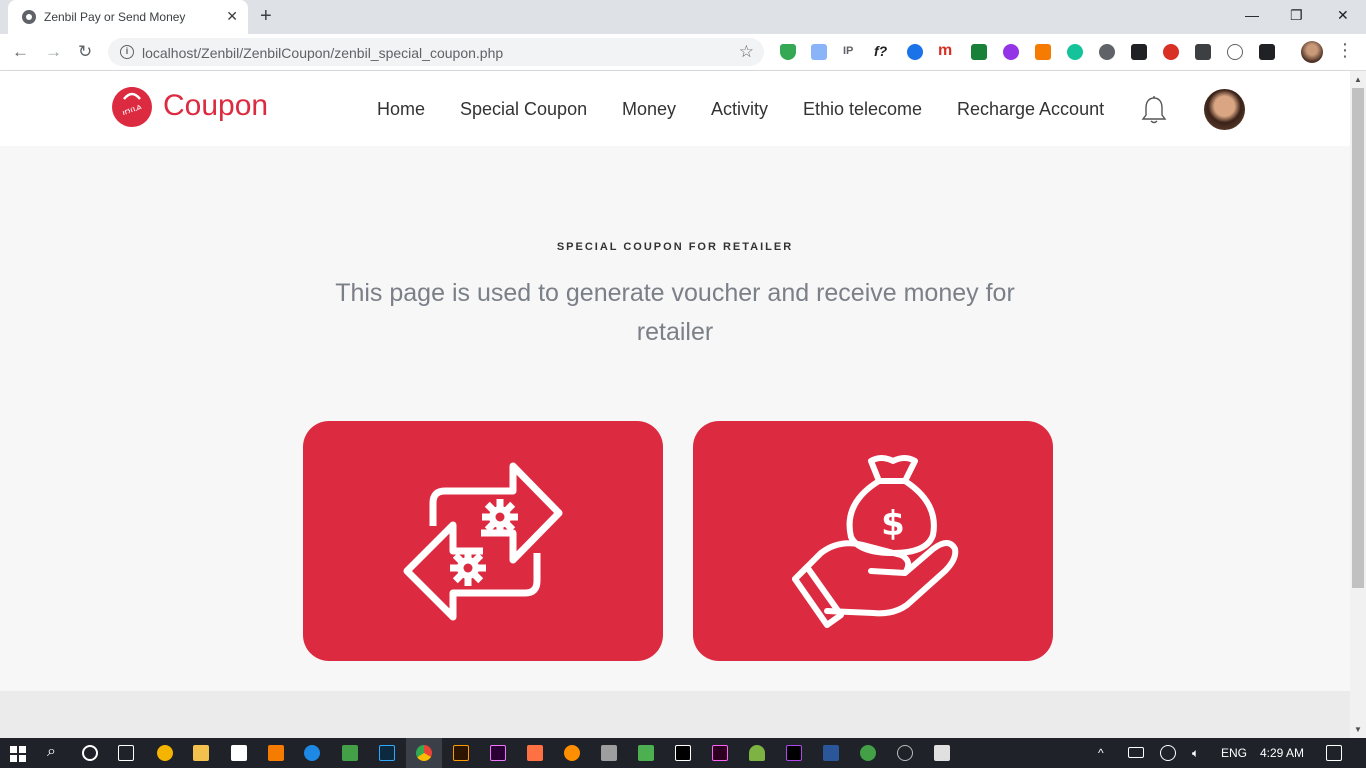 Image resolution: width=1366 pixels, height=768 pixels. What do you see at coordinates (53, 52) in the screenshot?
I see `forward-button: →` at bounding box center [53, 52].